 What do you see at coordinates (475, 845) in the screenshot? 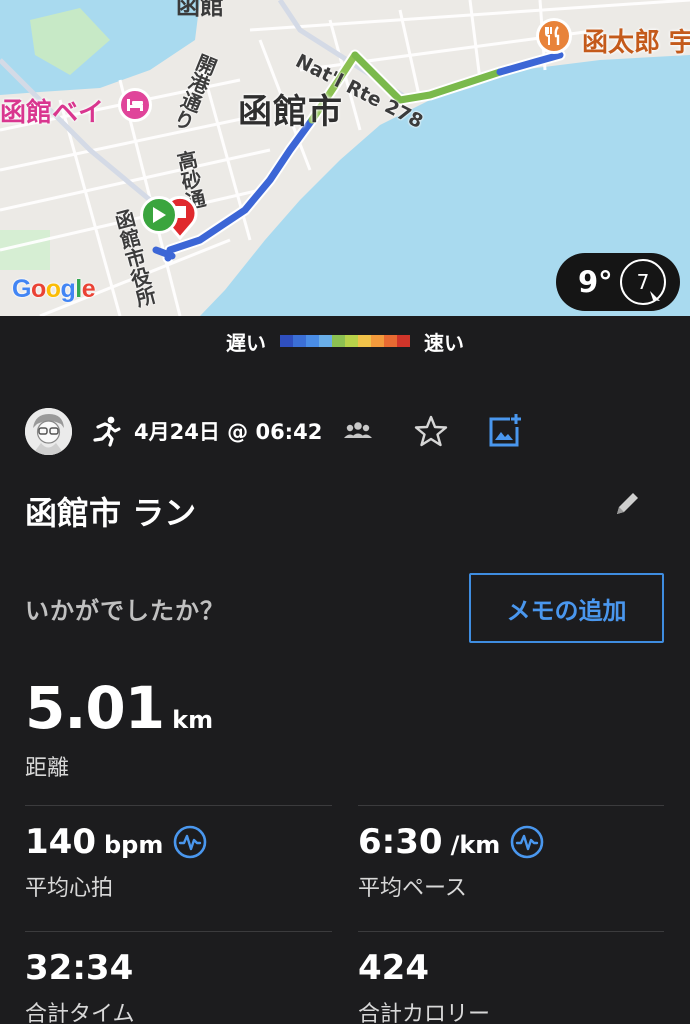
I see `pace-unit: /km` at bounding box center [475, 845].